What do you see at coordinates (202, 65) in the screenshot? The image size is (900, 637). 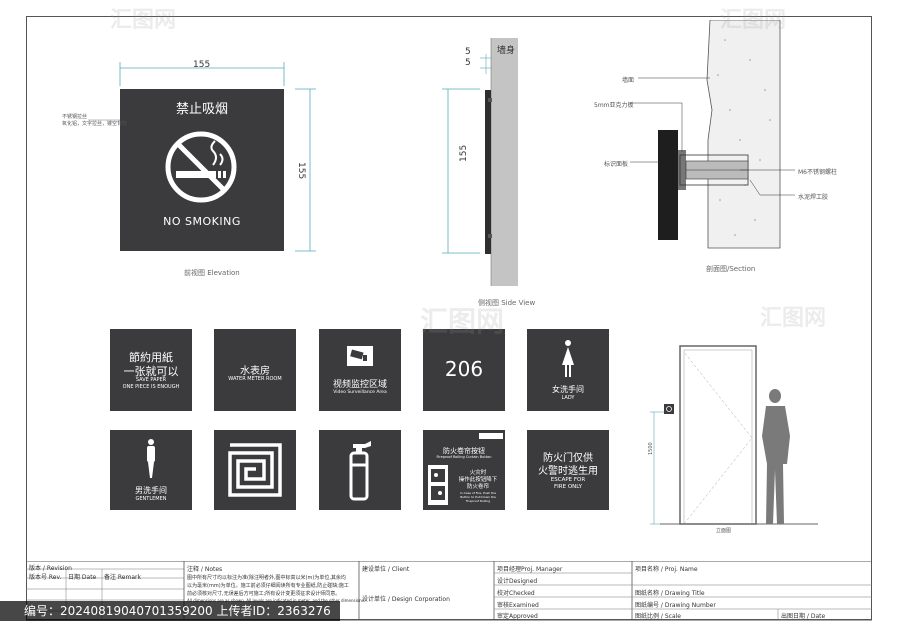 I see `elevation-width-dim: 155` at bounding box center [202, 65].